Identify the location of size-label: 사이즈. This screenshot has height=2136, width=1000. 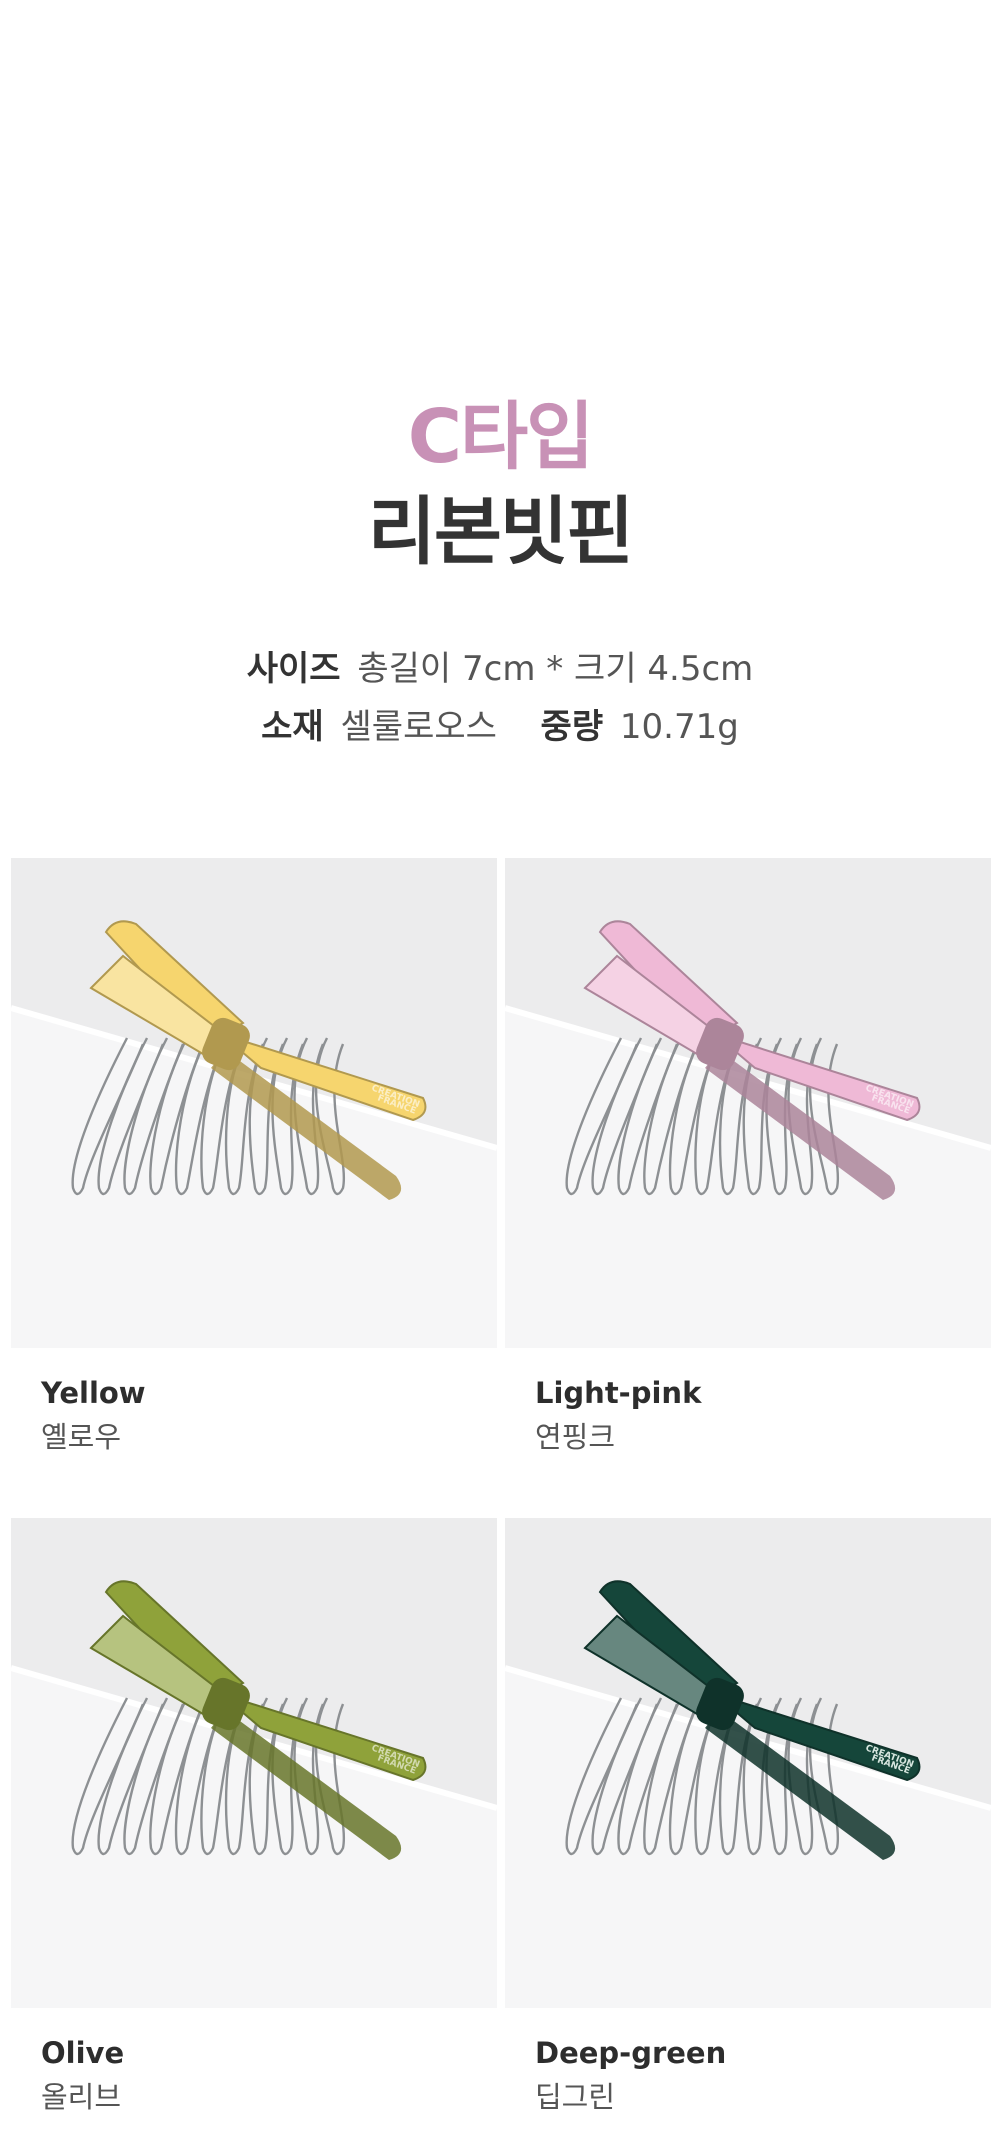
(293, 669).